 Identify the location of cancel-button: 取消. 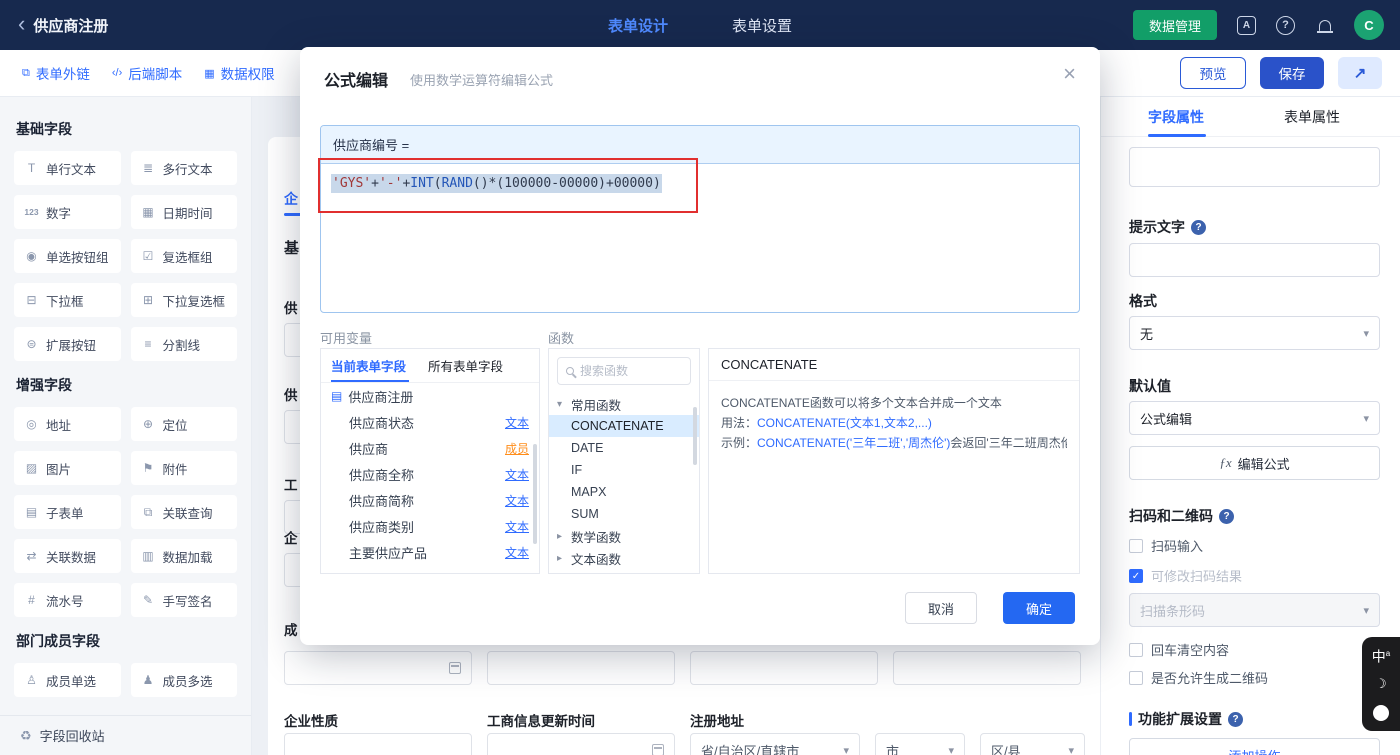
(941, 608).